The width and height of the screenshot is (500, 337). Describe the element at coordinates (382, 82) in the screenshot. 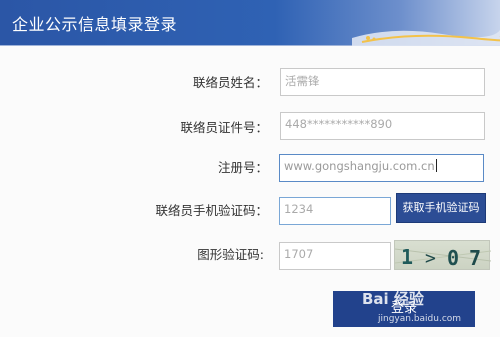

I see `contact-name-input: 活需锋` at that location.